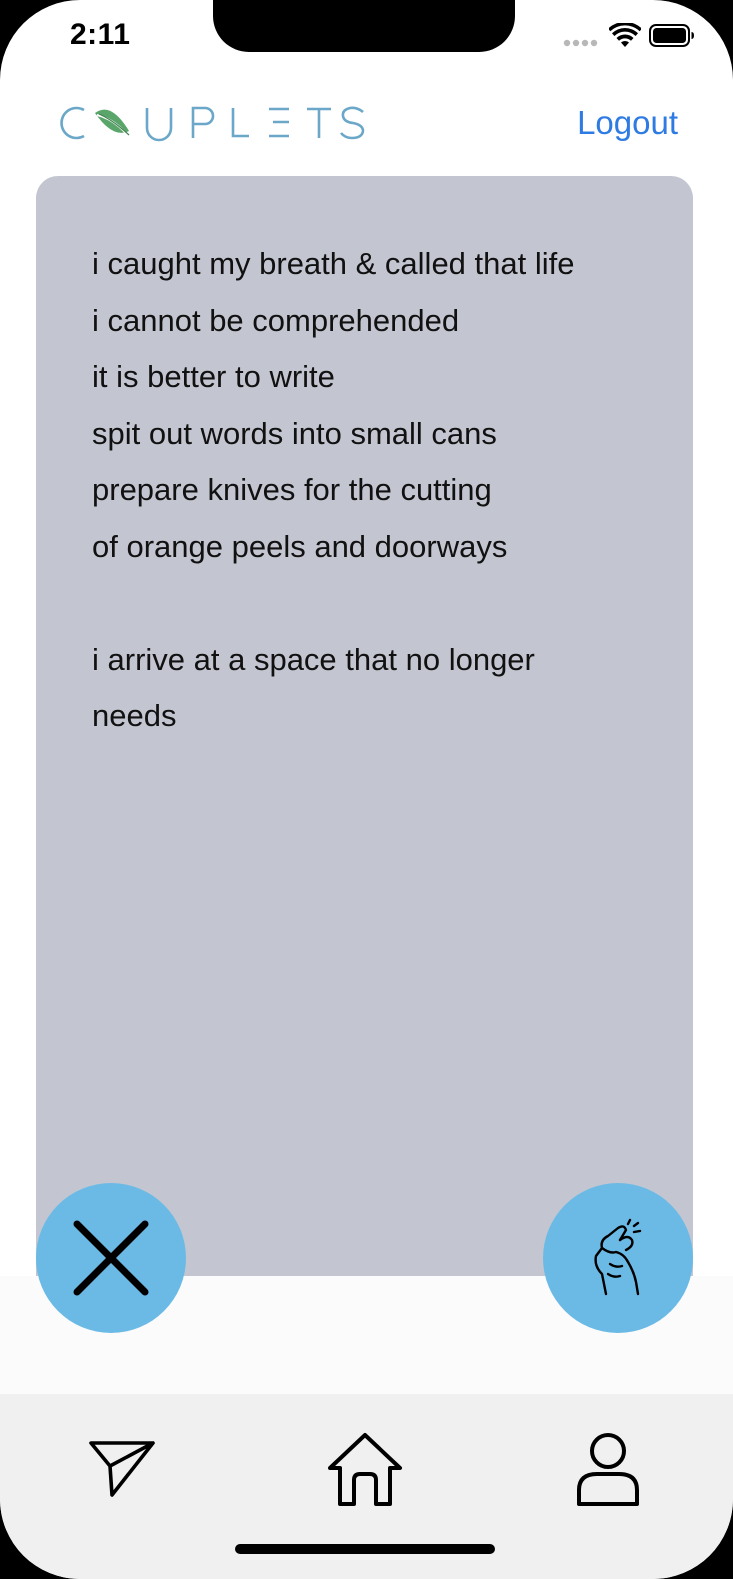 The image size is (733, 1579). I want to click on wifi-icon, so click(625, 35).